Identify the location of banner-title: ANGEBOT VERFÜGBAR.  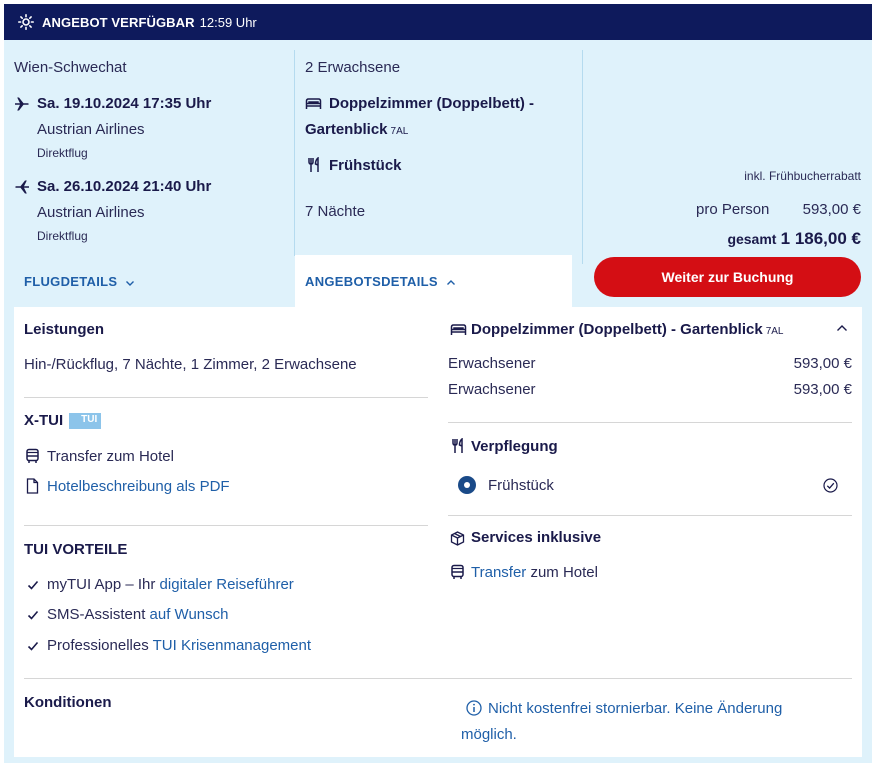
(118, 22).